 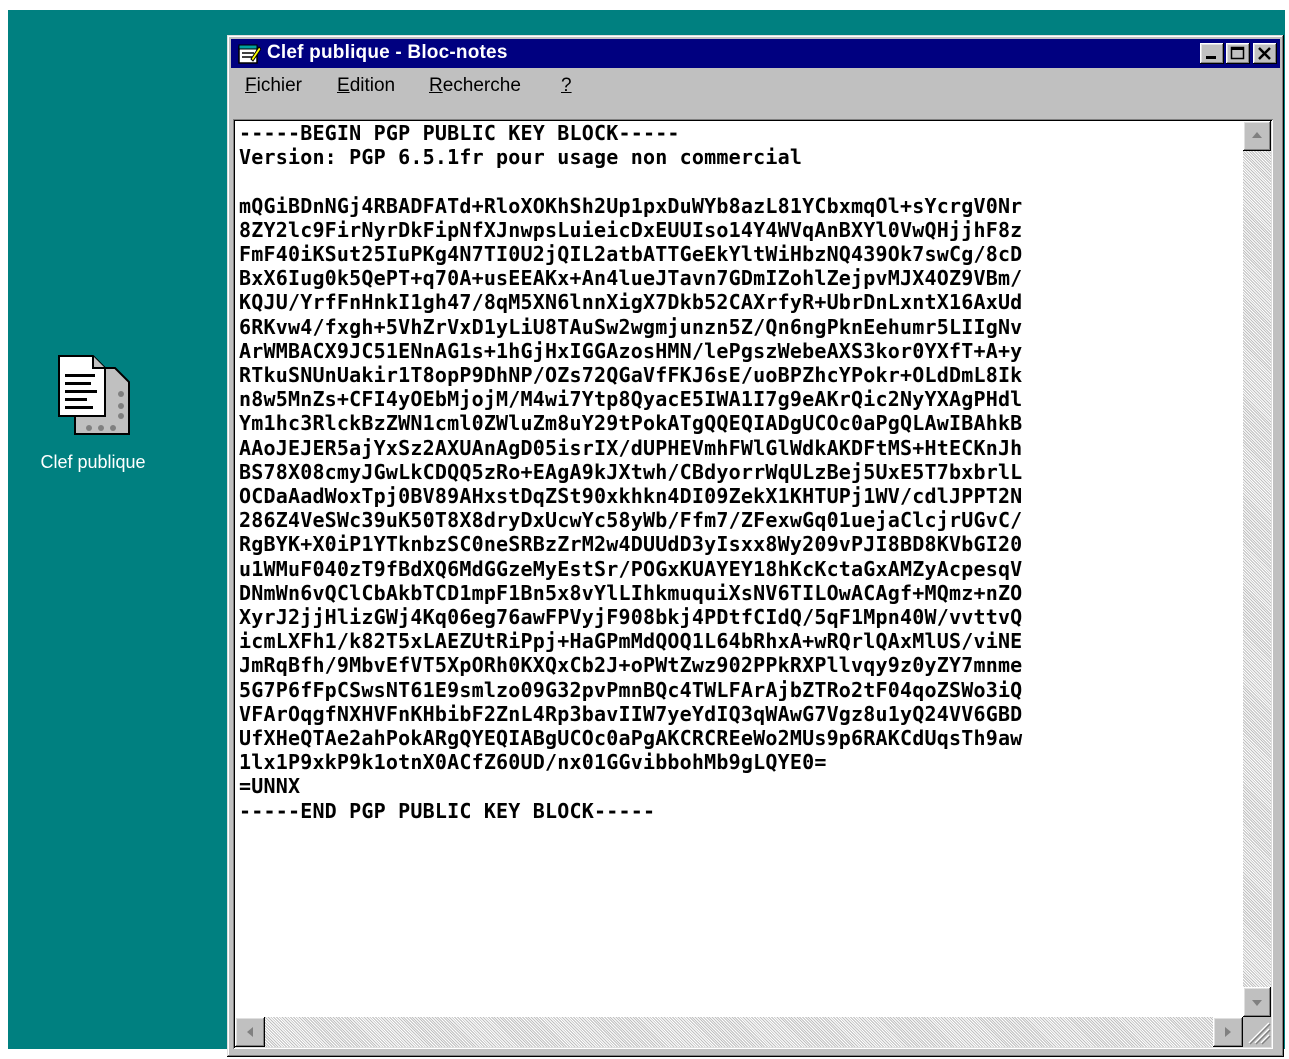 I want to click on menu-fichier: Fichier, so click(x=273, y=86).